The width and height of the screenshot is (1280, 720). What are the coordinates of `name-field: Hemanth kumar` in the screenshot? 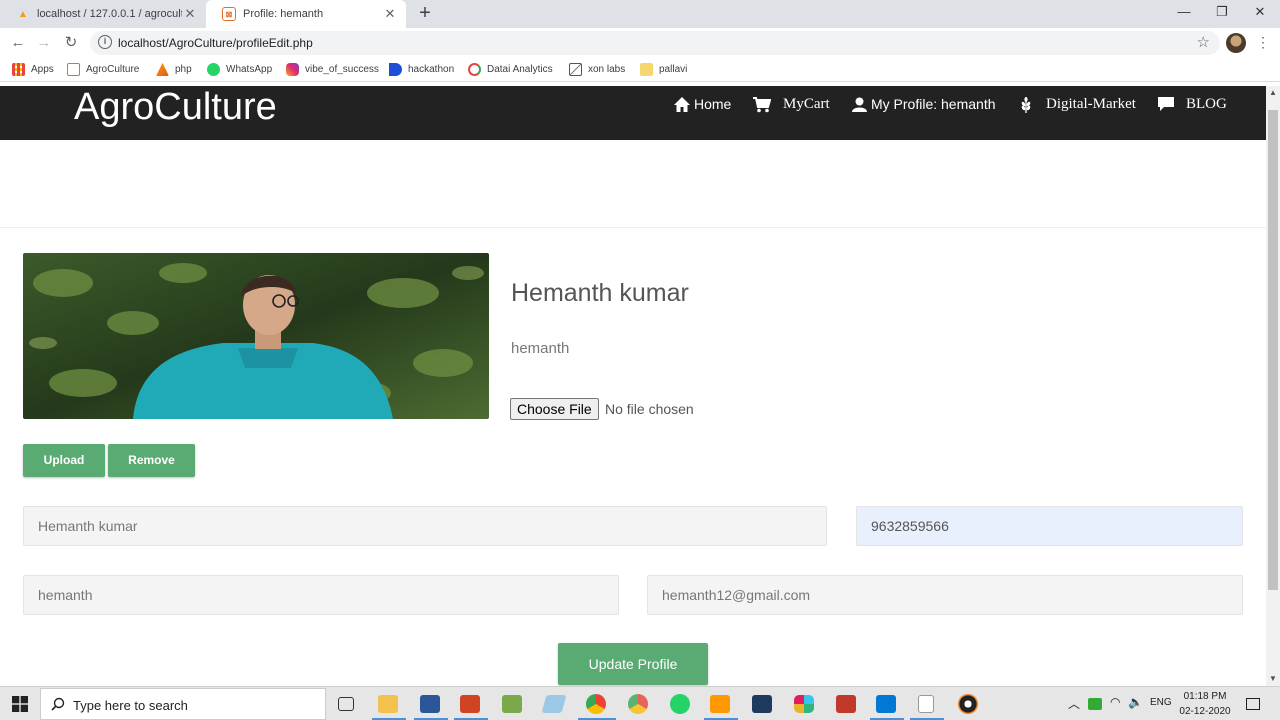 It's located at (425, 526).